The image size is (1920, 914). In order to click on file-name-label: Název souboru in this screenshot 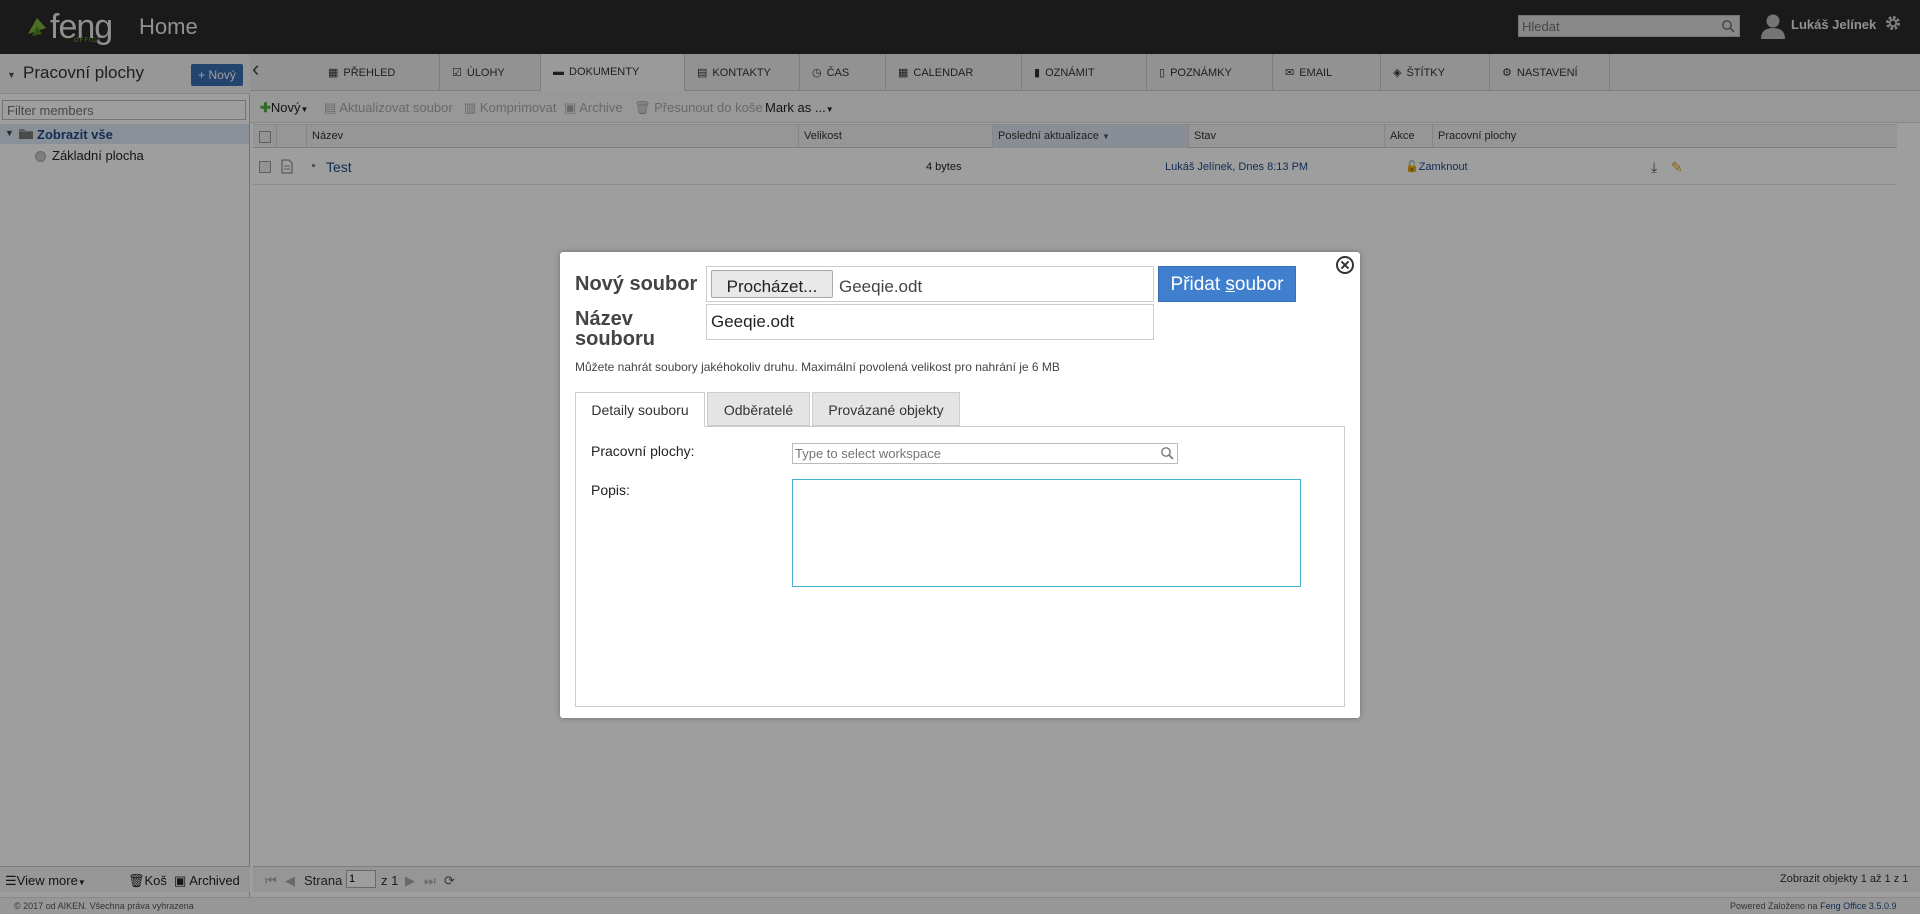, I will do `click(615, 329)`.